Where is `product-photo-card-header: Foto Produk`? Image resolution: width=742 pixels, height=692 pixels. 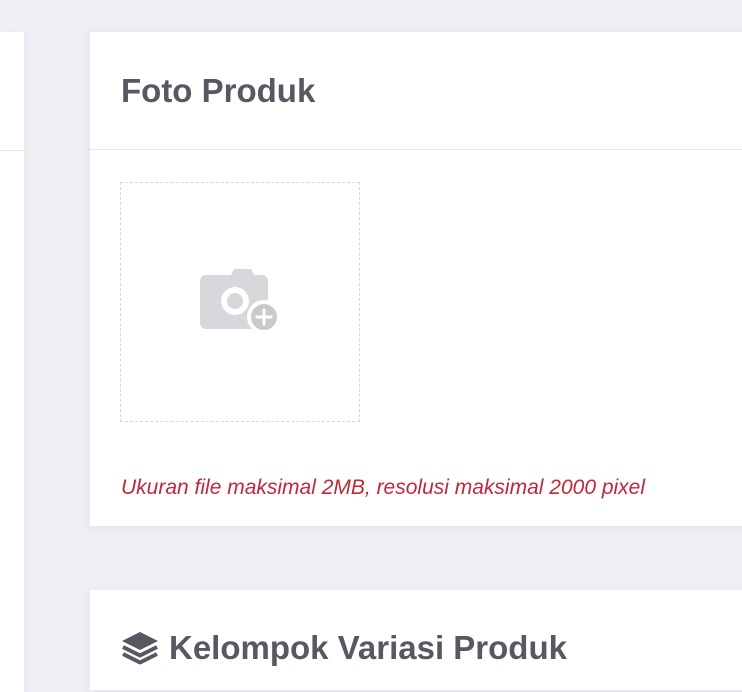
product-photo-card-header: Foto Produk is located at coordinates (416, 91).